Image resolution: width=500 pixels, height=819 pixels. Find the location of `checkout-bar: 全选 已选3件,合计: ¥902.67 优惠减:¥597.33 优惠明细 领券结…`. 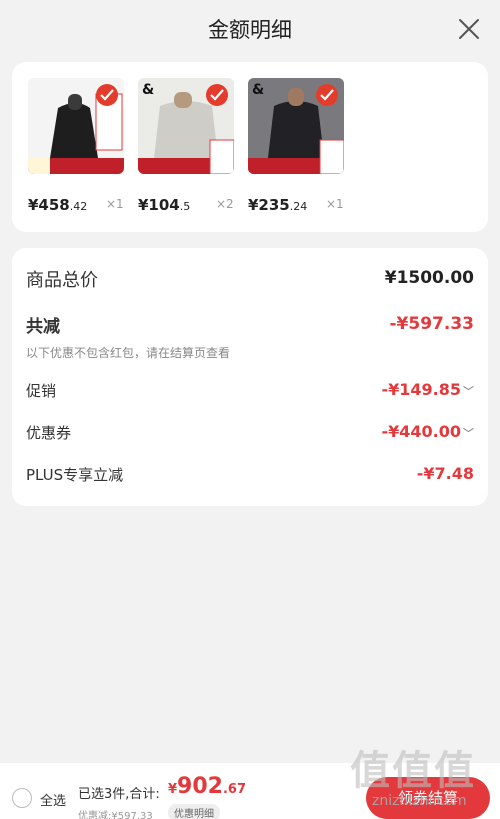

checkout-bar: 全选 已选3件,合计: ¥902.67 优惠减:¥597.33 优惠明细 领券结… is located at coordinates (250, 791).